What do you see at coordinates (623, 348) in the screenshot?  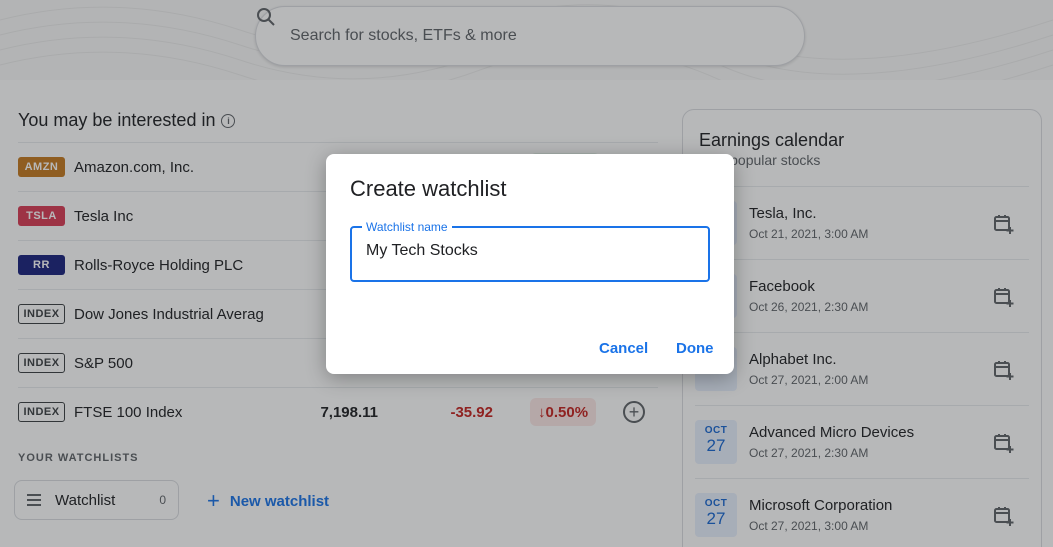 I see `cancel-button: Cancel` at bounding box center [623, 348].